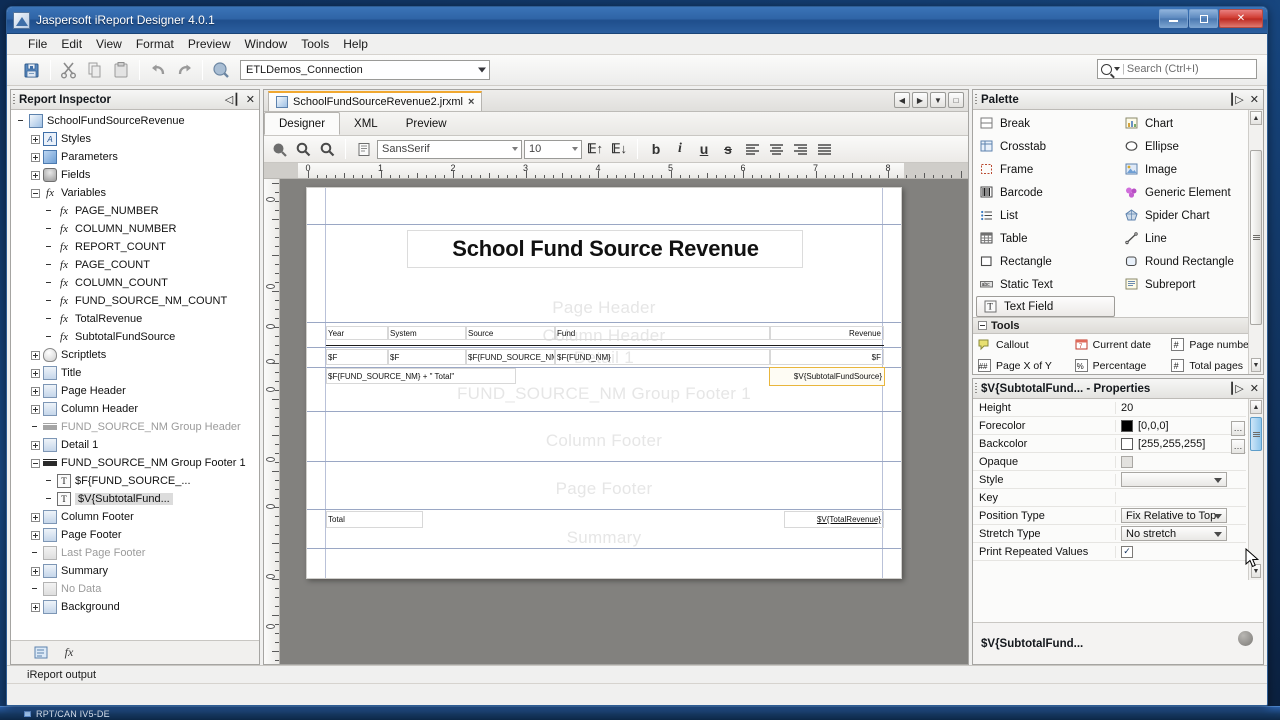 This screenshot has width=1280, height=720. What do you see at coordinates (155, 44) in the screenshot?
I see `menu-format: Format` at bounding box center [155, 44].